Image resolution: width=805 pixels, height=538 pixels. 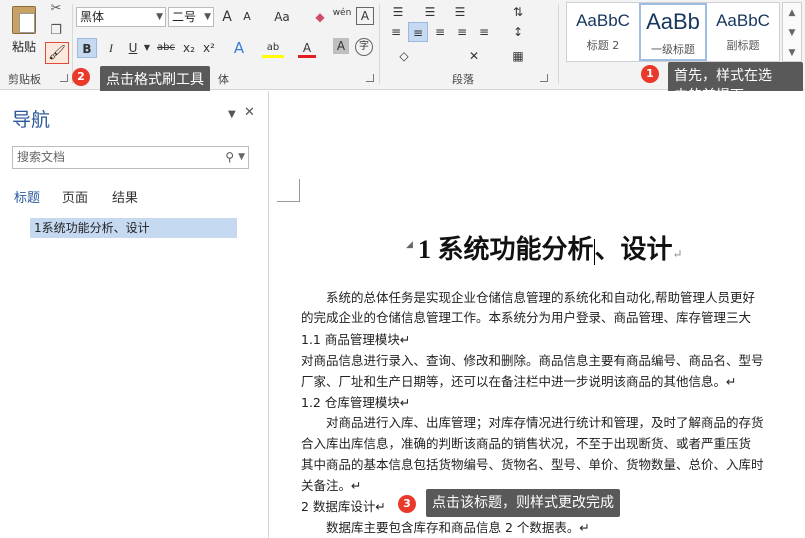 I want to click on tab-headings: 标题, so click(x=27, y=196).